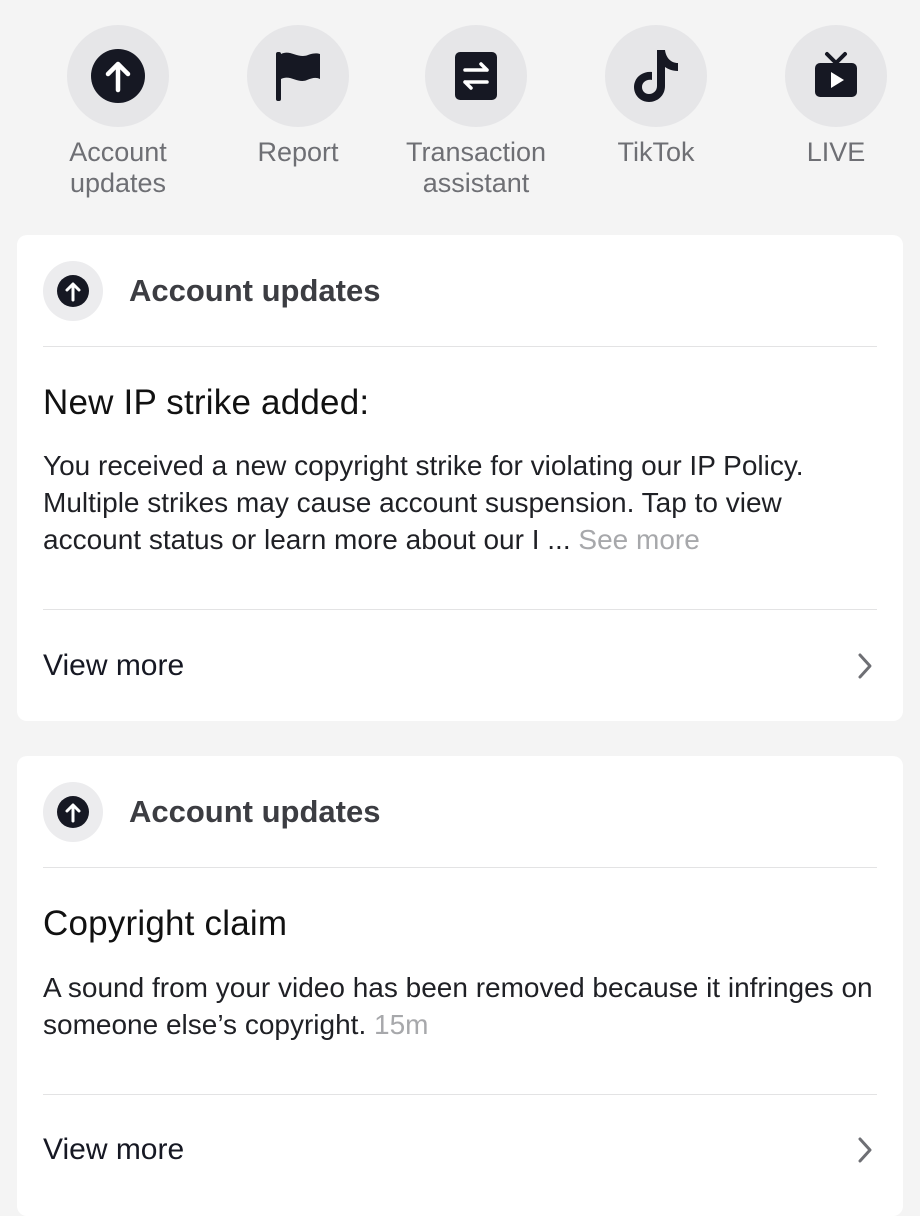  What do you see at coordinates (298, 152) in the screenshot?
I see `shortcut-label: Report` at bounding box center [298, 152].